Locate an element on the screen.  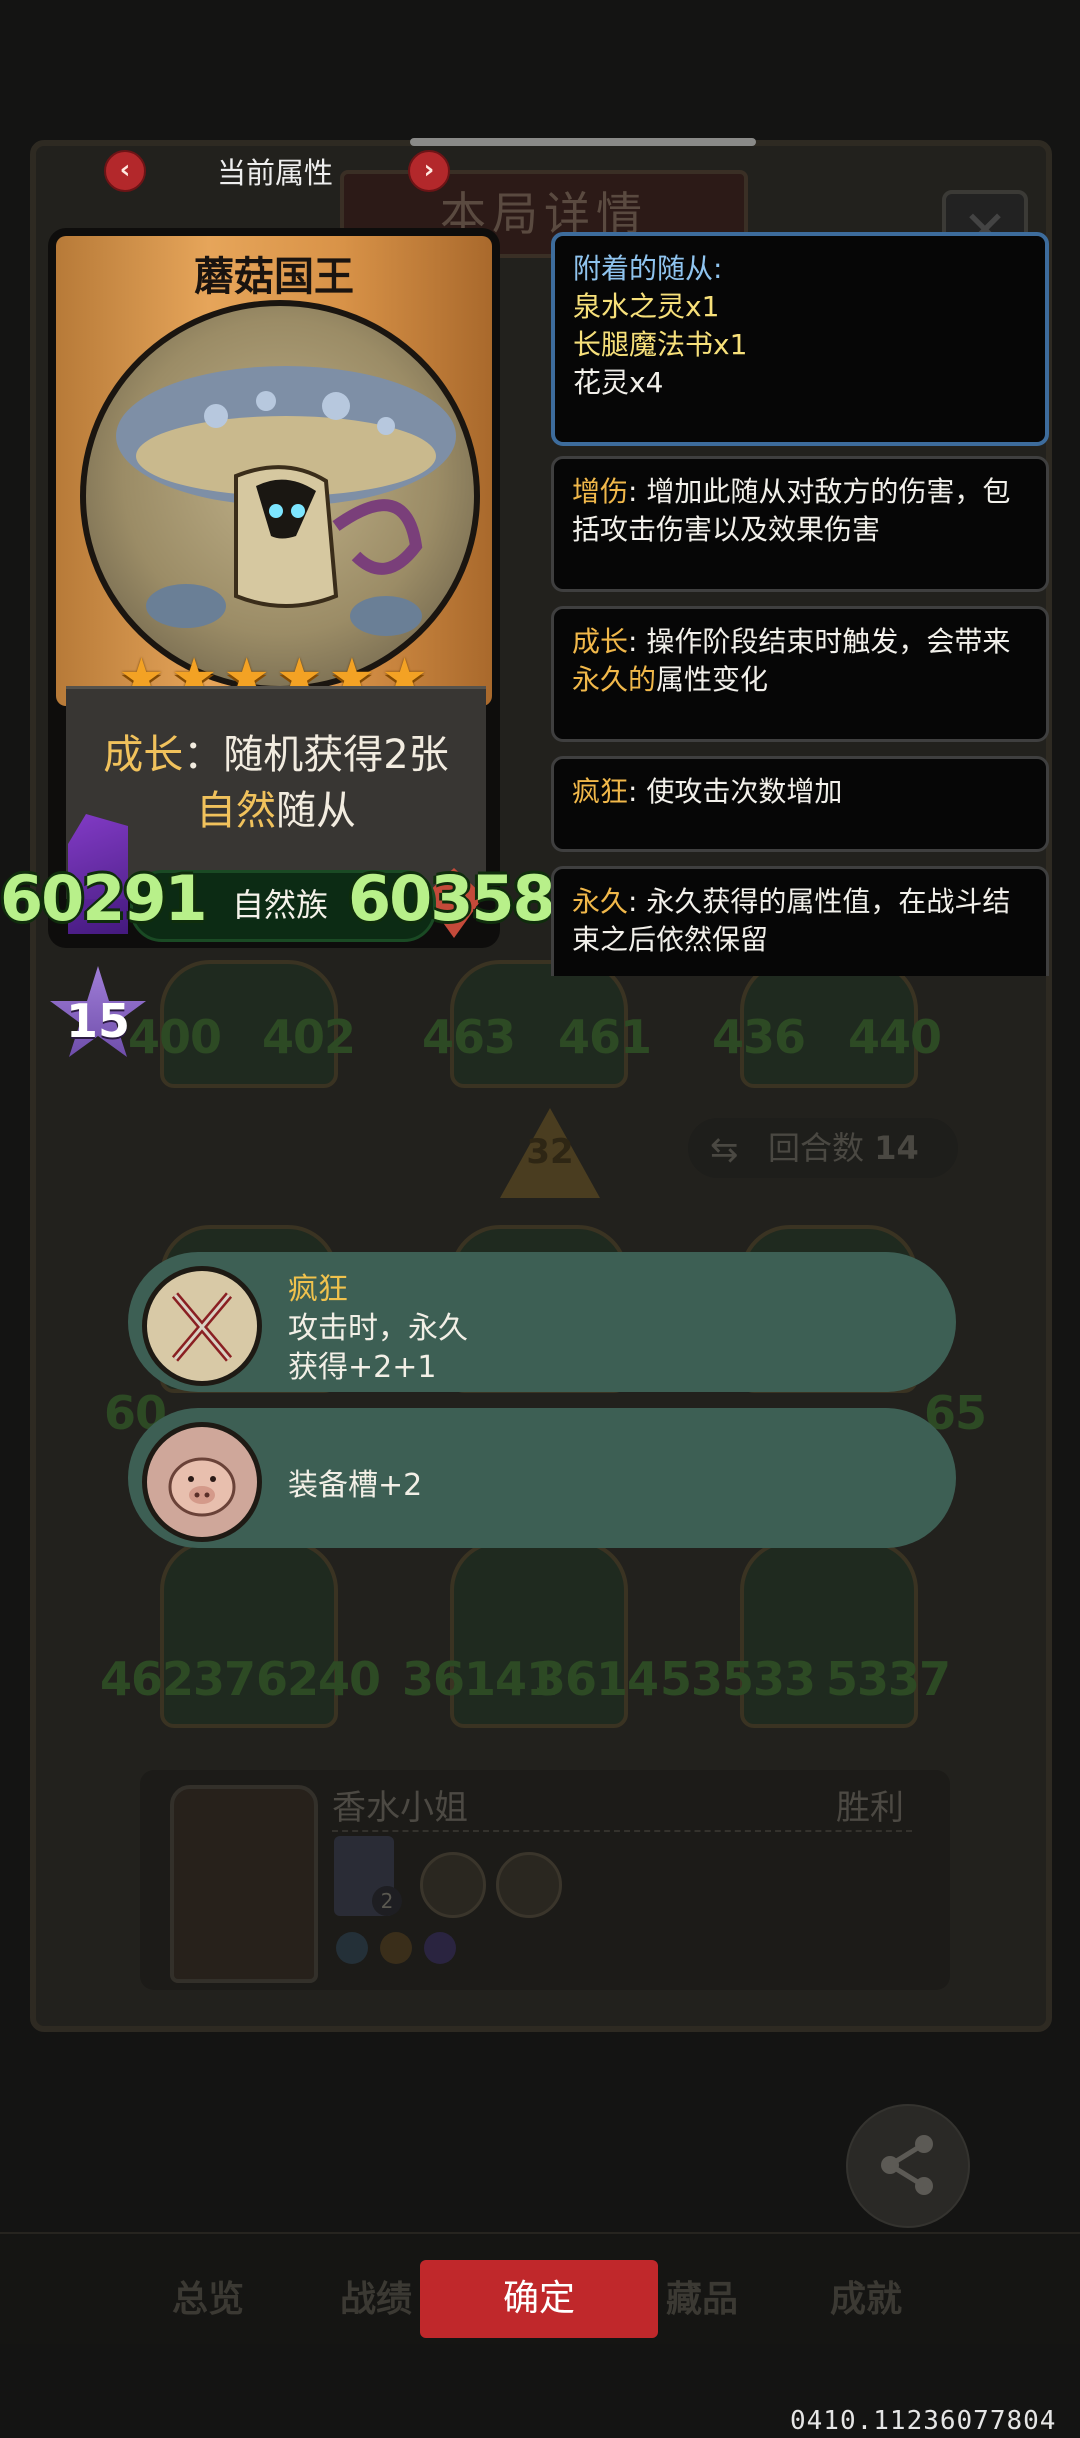
health-value: 60358 is located at coordinates (452, 898).